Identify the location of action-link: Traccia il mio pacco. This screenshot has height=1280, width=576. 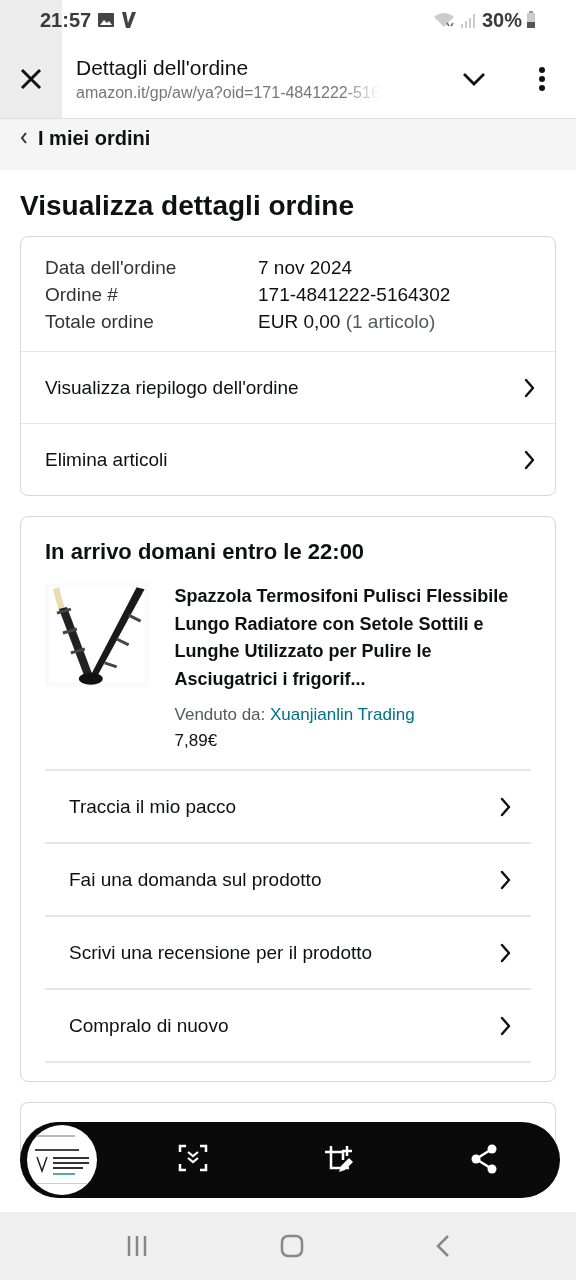
(288, 805).